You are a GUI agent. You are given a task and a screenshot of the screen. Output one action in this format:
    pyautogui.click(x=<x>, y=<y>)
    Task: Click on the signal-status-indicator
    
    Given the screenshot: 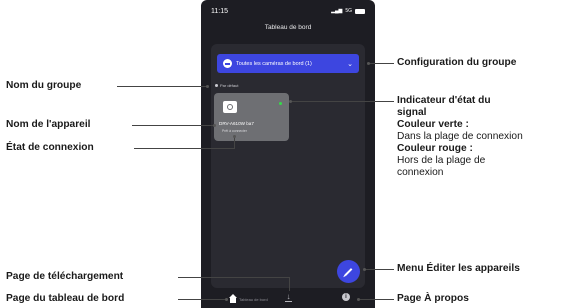 What is the action you would take?
    pyautogui.click(x=280, y=103)
    